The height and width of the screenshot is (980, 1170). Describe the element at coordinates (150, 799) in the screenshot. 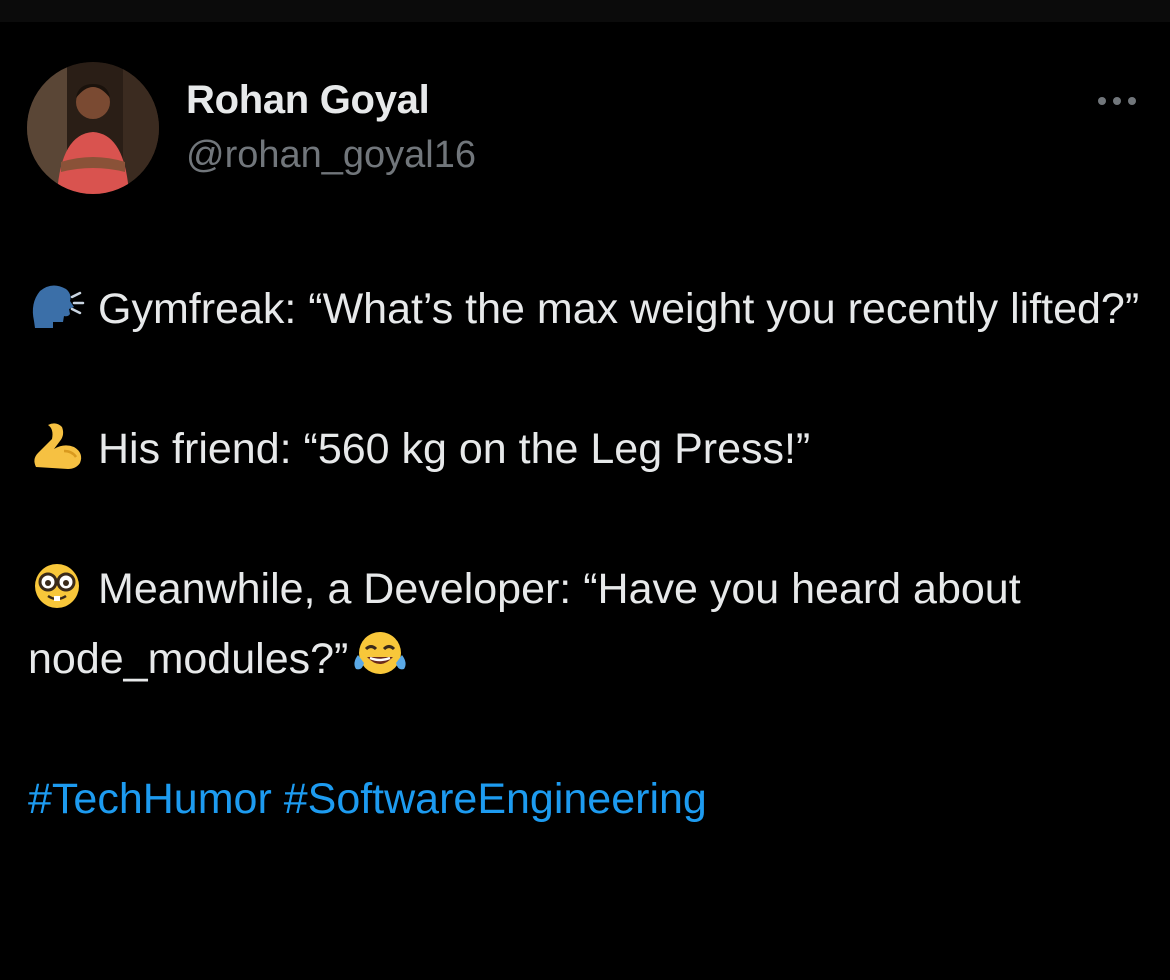

I see `hashtag-link: #TechHumor` at that location.